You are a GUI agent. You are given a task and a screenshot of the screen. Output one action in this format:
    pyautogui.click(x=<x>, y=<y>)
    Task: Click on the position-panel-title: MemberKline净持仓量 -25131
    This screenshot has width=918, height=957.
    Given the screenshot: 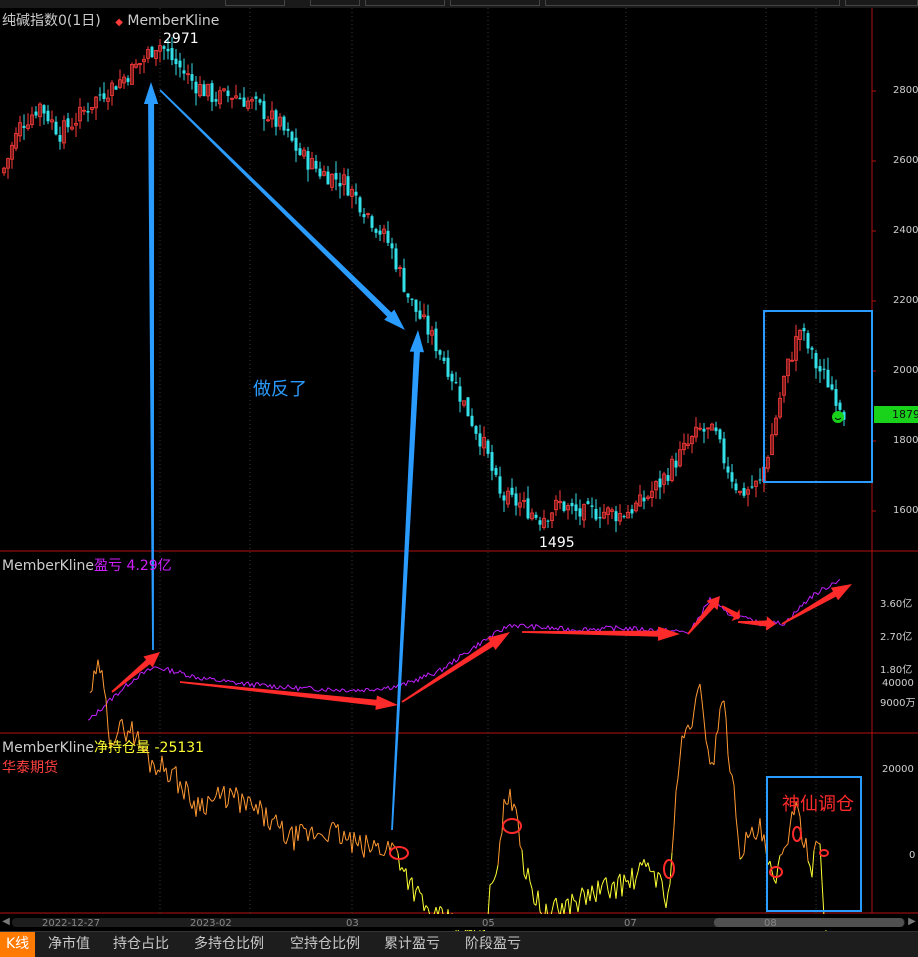 What is the action you would take?
    pyautogui.click(x=103, y=747)
    